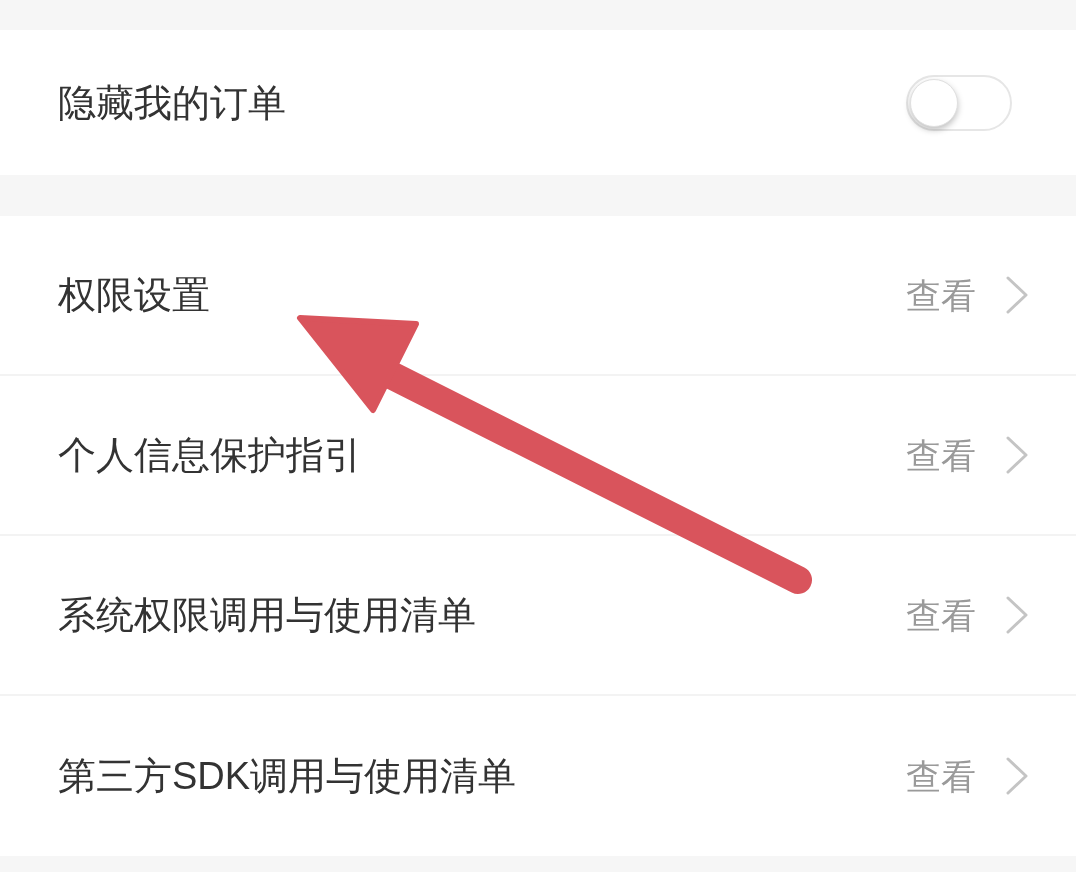 The image size is (1076, 872). Describe the element at coordinates (959, 102) in the screenshot. I see `toggle-switch` at that location.